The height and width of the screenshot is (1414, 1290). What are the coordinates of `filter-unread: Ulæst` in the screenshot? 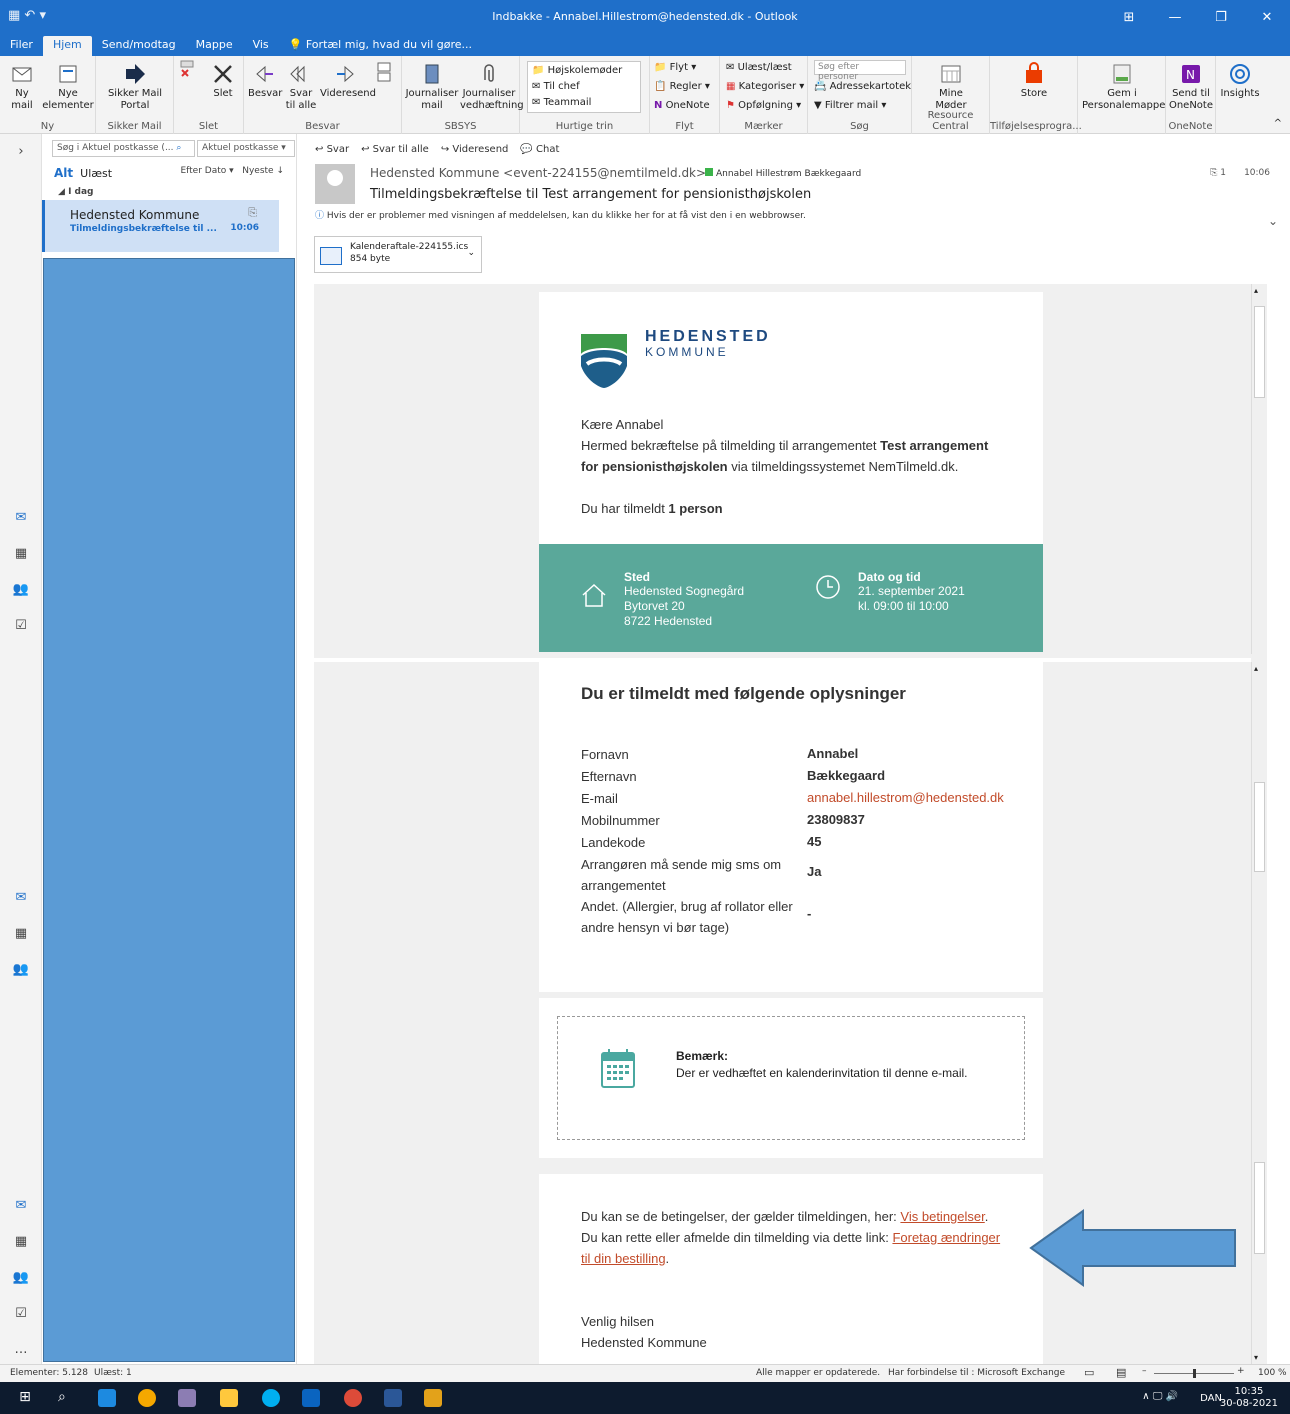 It's located at (96, 173).